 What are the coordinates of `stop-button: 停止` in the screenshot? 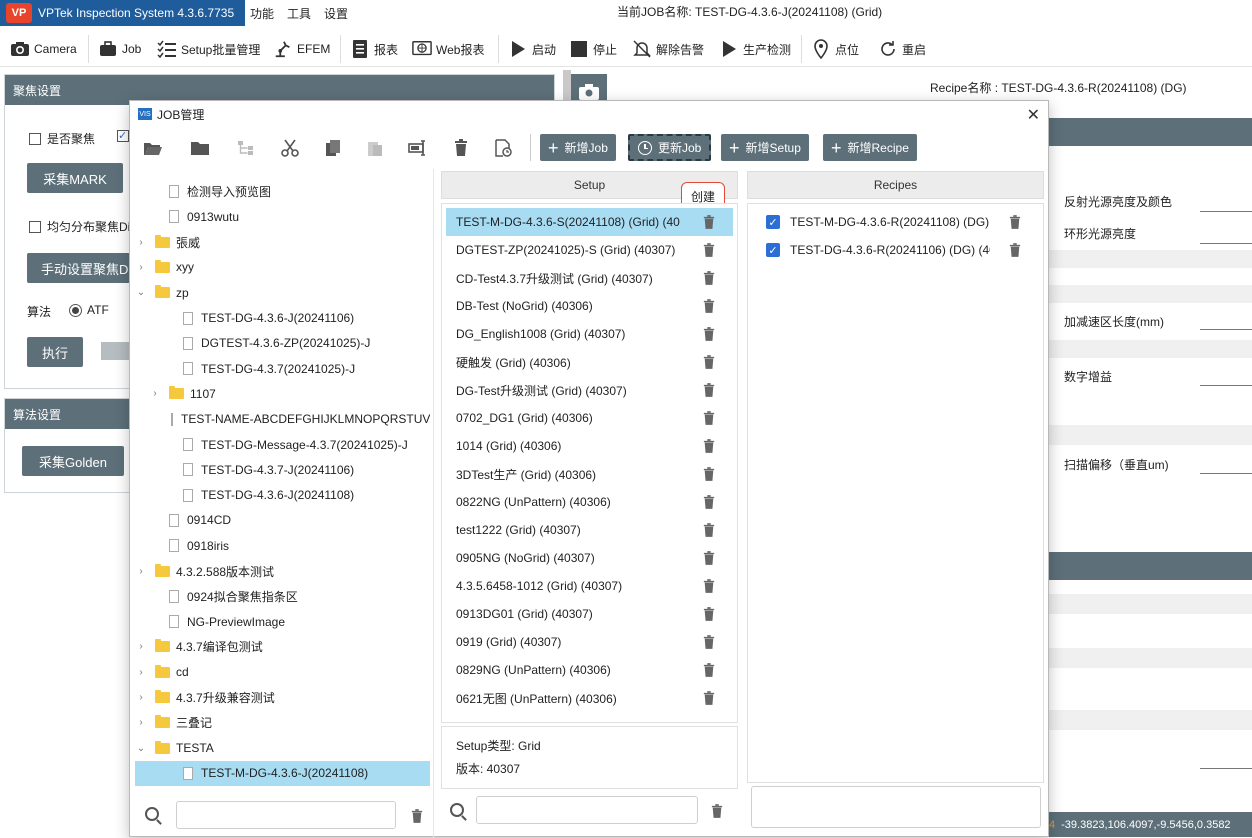 It's located at (593, 49).